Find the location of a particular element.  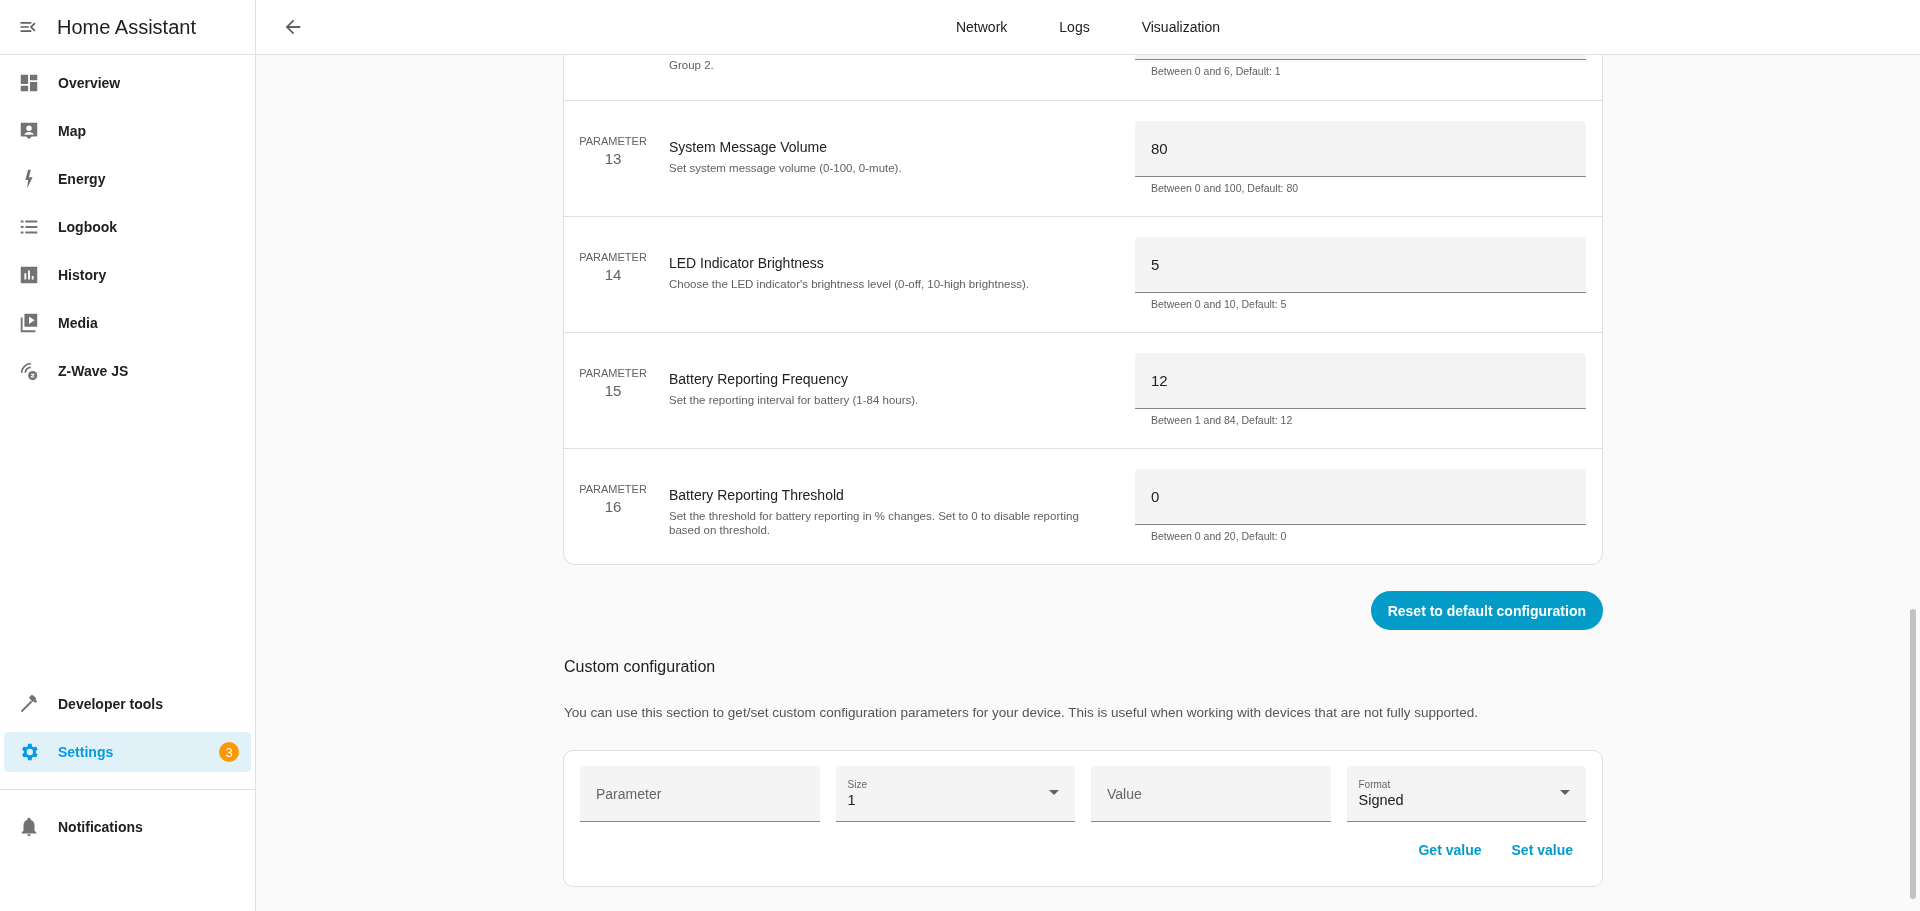

sidebar-item: Overview is located at coordinates (127, 83).